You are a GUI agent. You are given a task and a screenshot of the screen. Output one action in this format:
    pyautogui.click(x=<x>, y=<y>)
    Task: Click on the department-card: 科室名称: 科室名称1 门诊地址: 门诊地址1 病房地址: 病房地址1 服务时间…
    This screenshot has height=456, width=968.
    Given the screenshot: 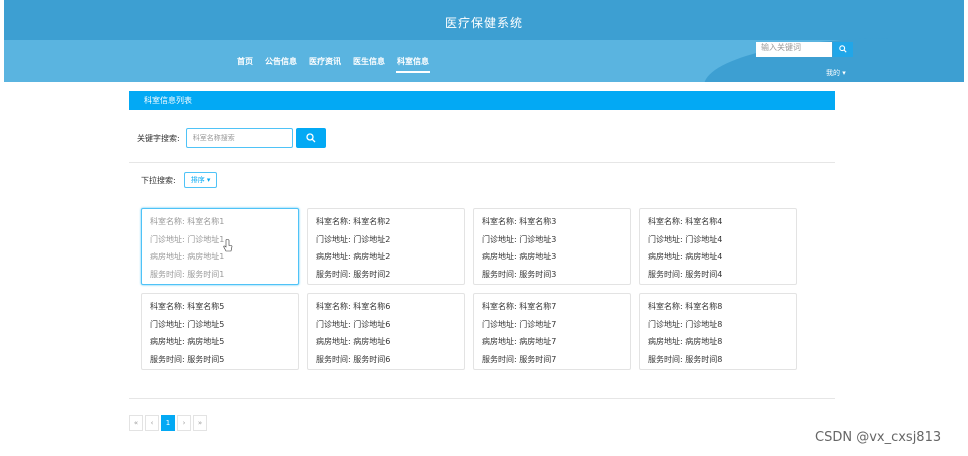 What is the action you would take?
    pyautogui.click(x=220, y=246)
    